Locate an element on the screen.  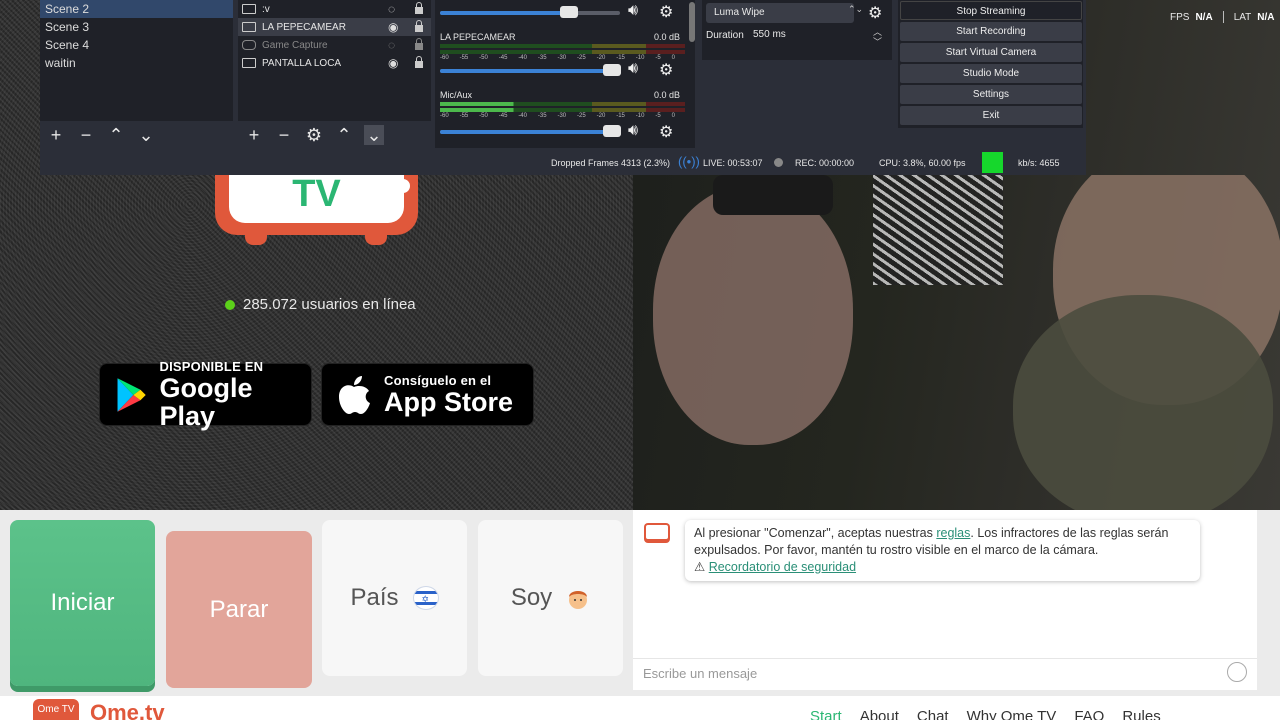
person-right-shirt is located at coordinates (1143, 402).